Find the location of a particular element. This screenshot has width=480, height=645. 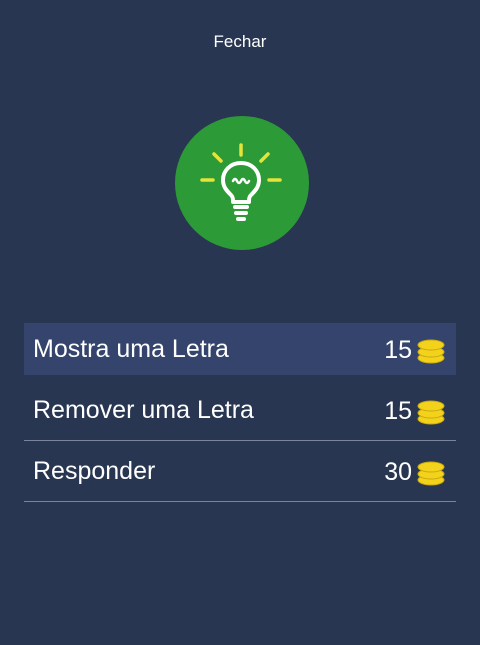

option-answer: Responder 30 is located at coordinates (240, 473).